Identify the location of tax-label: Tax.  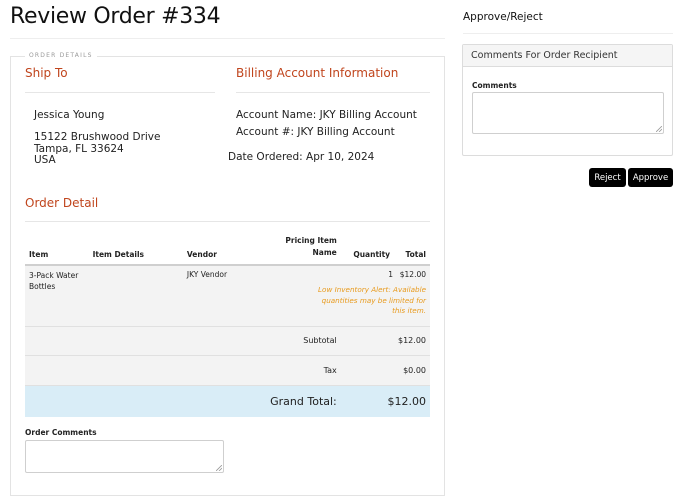
(183, 370).